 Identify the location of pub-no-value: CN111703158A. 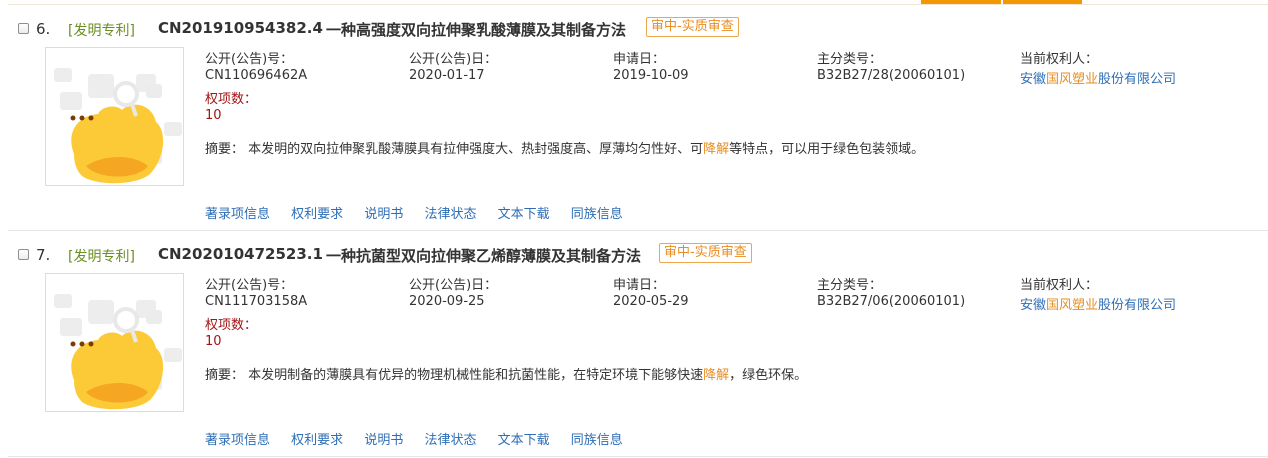
(256, 301).